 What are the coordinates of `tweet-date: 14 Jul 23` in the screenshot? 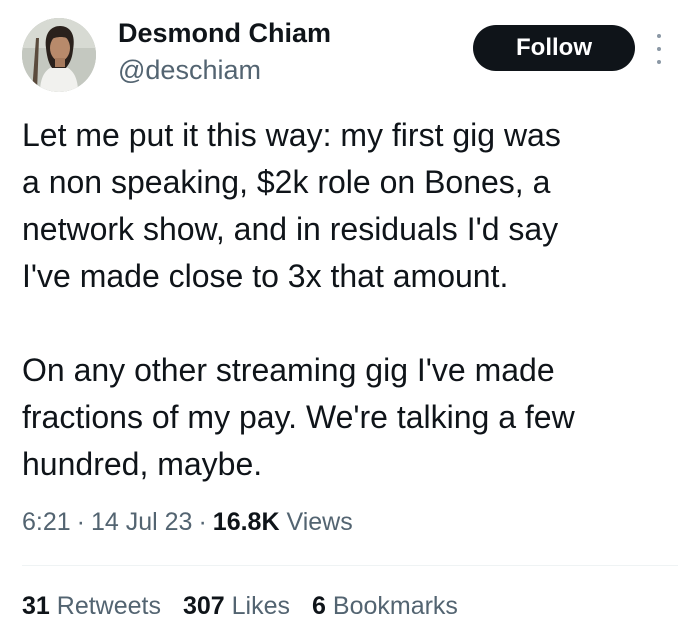 It's located at (141, 522).